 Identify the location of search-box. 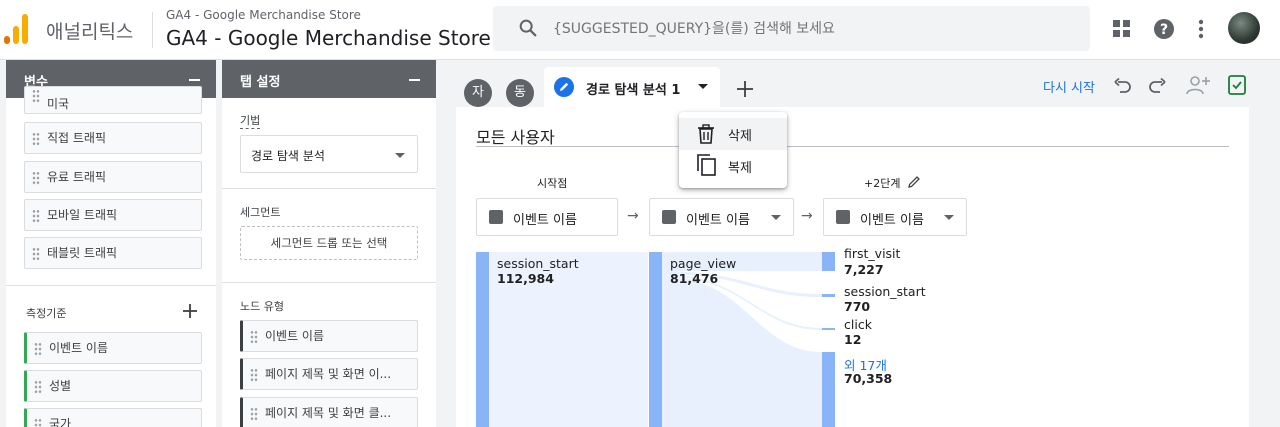
(791, 28).